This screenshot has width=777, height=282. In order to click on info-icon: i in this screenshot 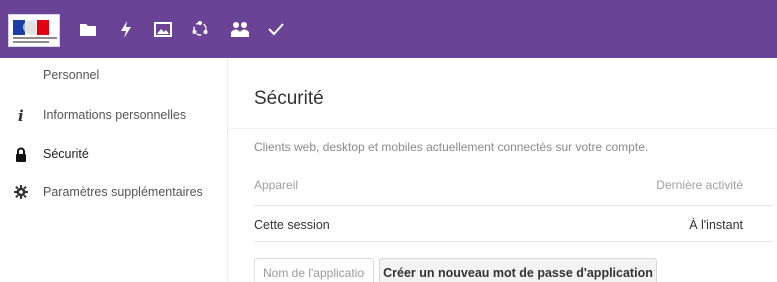, I will do `click(21, 115)`.